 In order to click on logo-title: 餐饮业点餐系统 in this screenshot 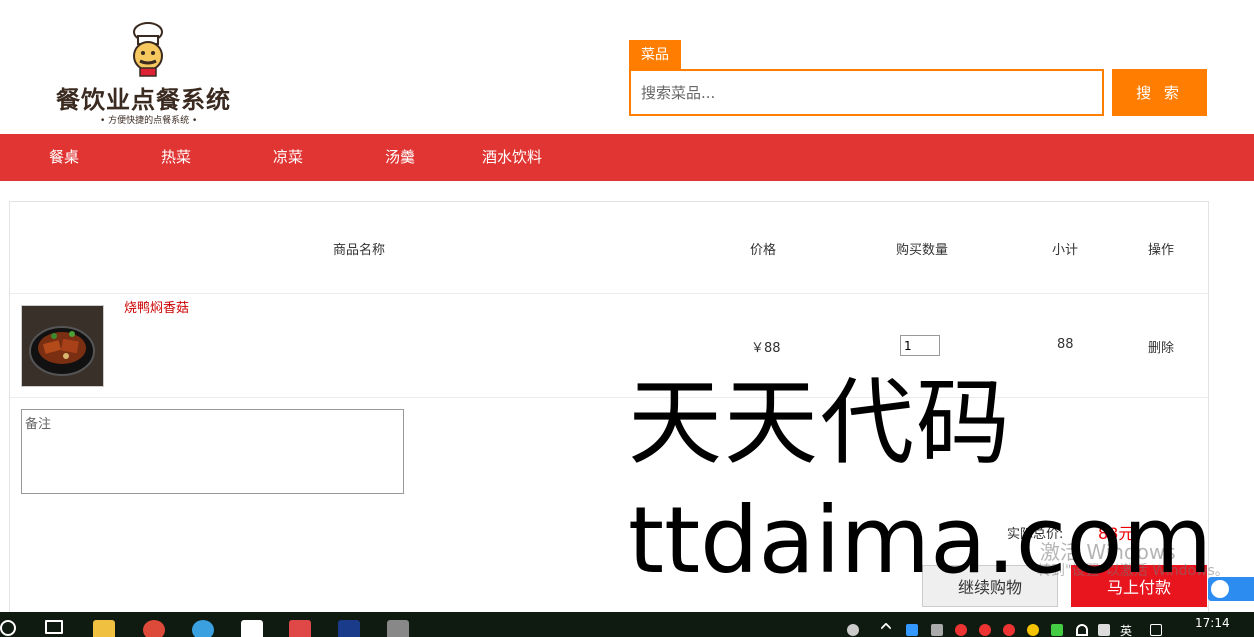, I will do `click(143, 100)`.